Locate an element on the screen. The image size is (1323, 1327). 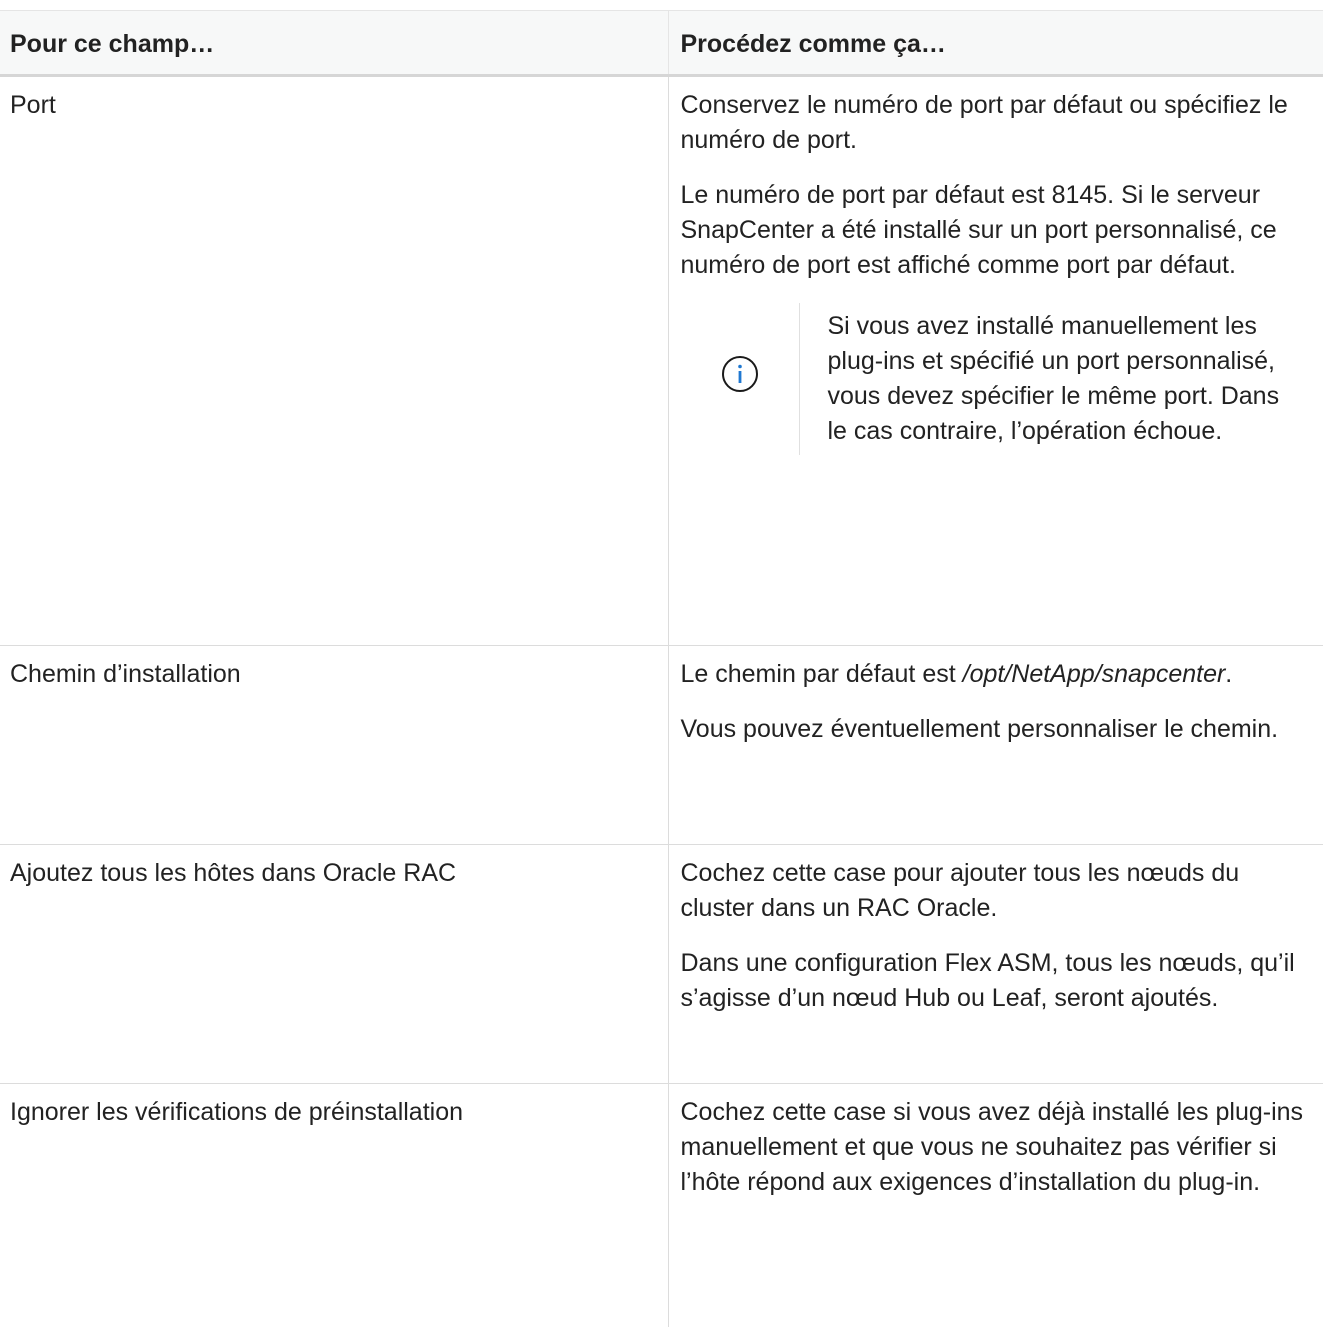
note-icon-cell is located at coordinates (740, 379).